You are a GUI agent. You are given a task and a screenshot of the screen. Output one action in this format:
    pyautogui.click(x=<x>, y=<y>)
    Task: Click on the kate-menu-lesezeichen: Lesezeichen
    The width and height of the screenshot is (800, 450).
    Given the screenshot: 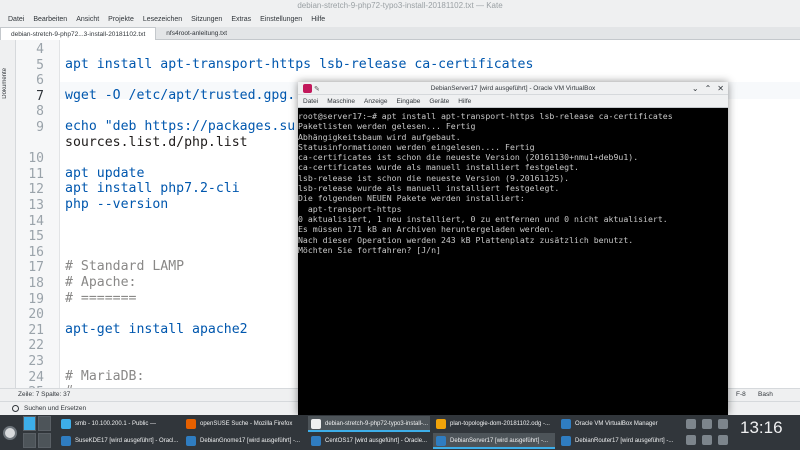 What is the action you would take?
    pyautogui.click(x=162, y=19)
    